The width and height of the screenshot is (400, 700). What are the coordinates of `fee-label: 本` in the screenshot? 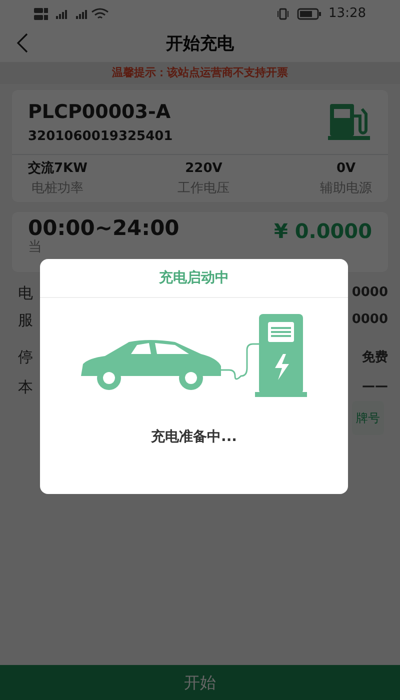 It's located at (25, 387).